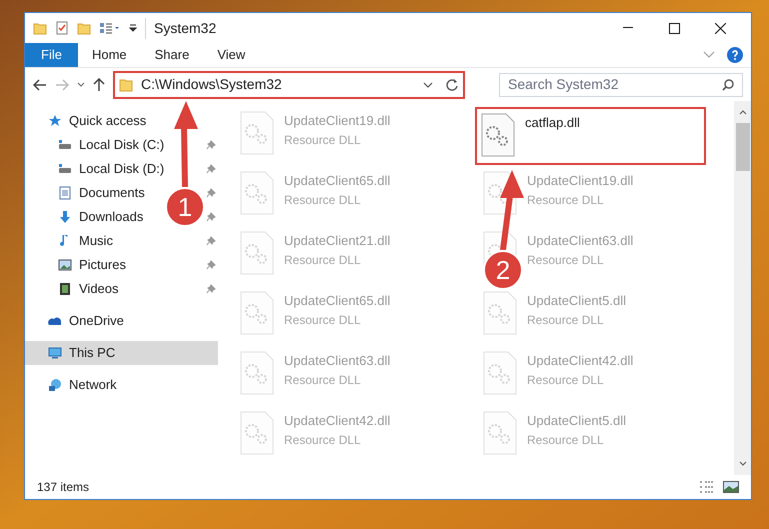  Describe the element at coordinates (289, 84) in the screenshot. I see `address-bar: C:\Windows\System32` at that location.